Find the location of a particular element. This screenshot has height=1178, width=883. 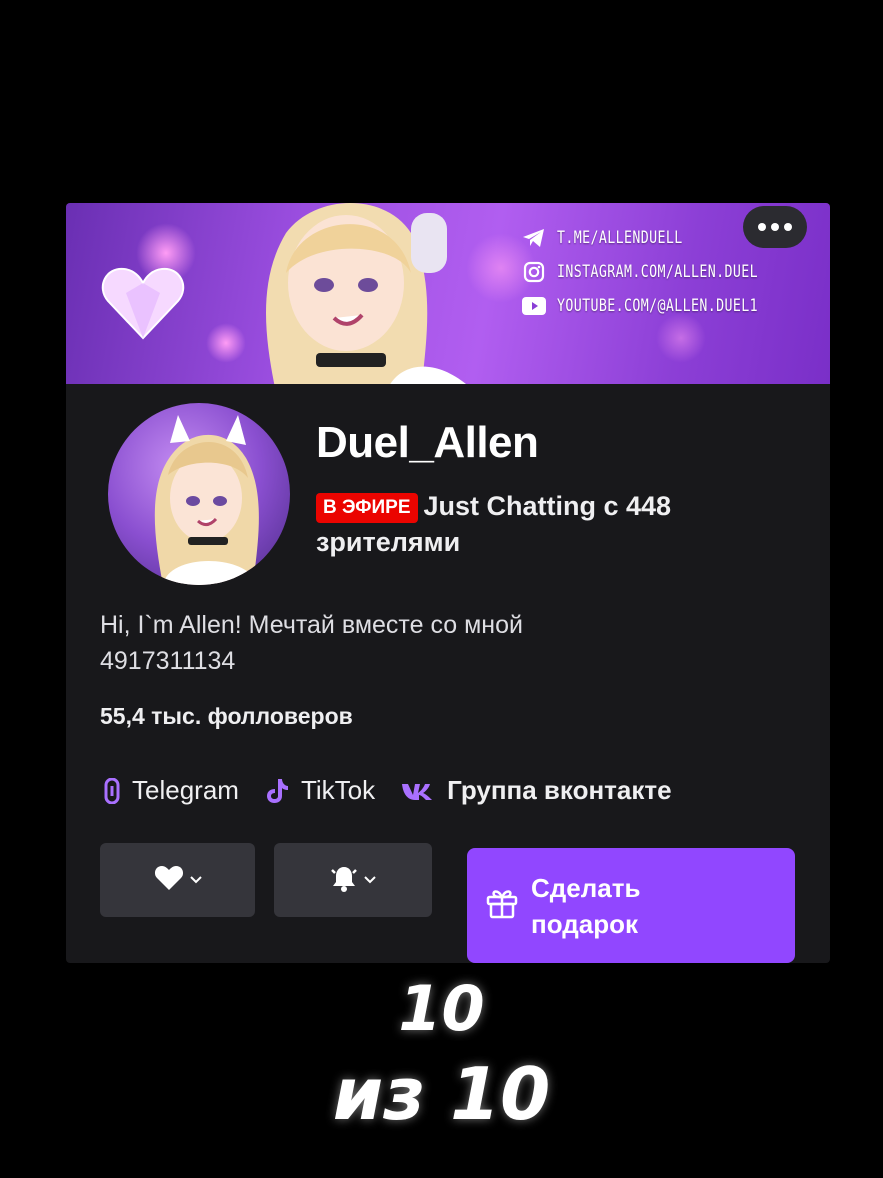

gift-icon is located at coordinates (502, 905).